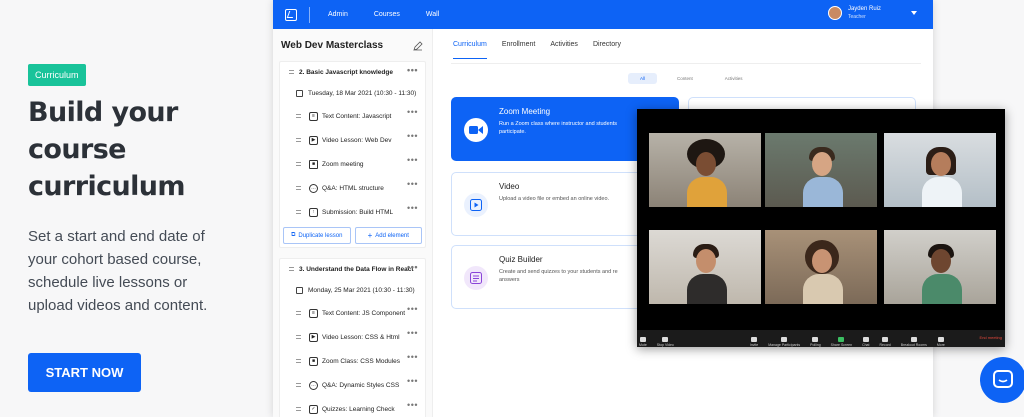  Describe the element at coordinates (352, 385) in the screenshot. I see `list-item: … Q&A: Dynamic Styles CSS •••` at that location.